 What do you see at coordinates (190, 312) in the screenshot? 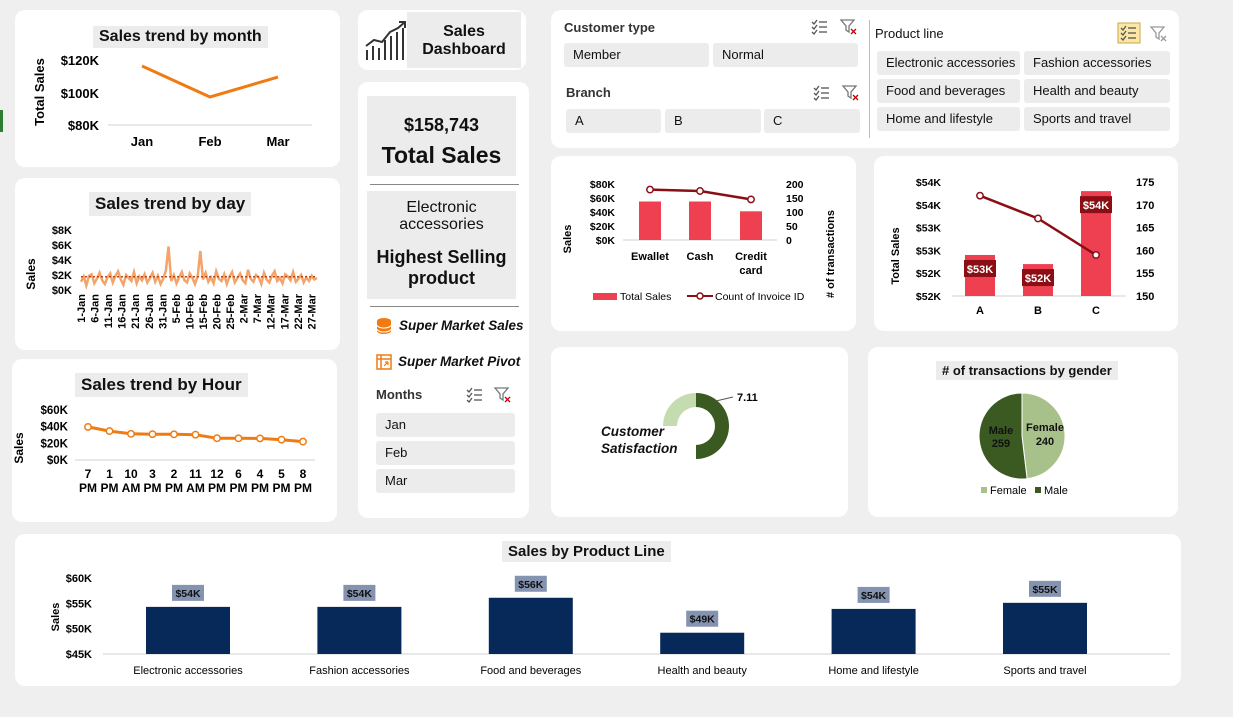
I see `x-tick-label: 10-Feb` at bounding box center [190, 312].